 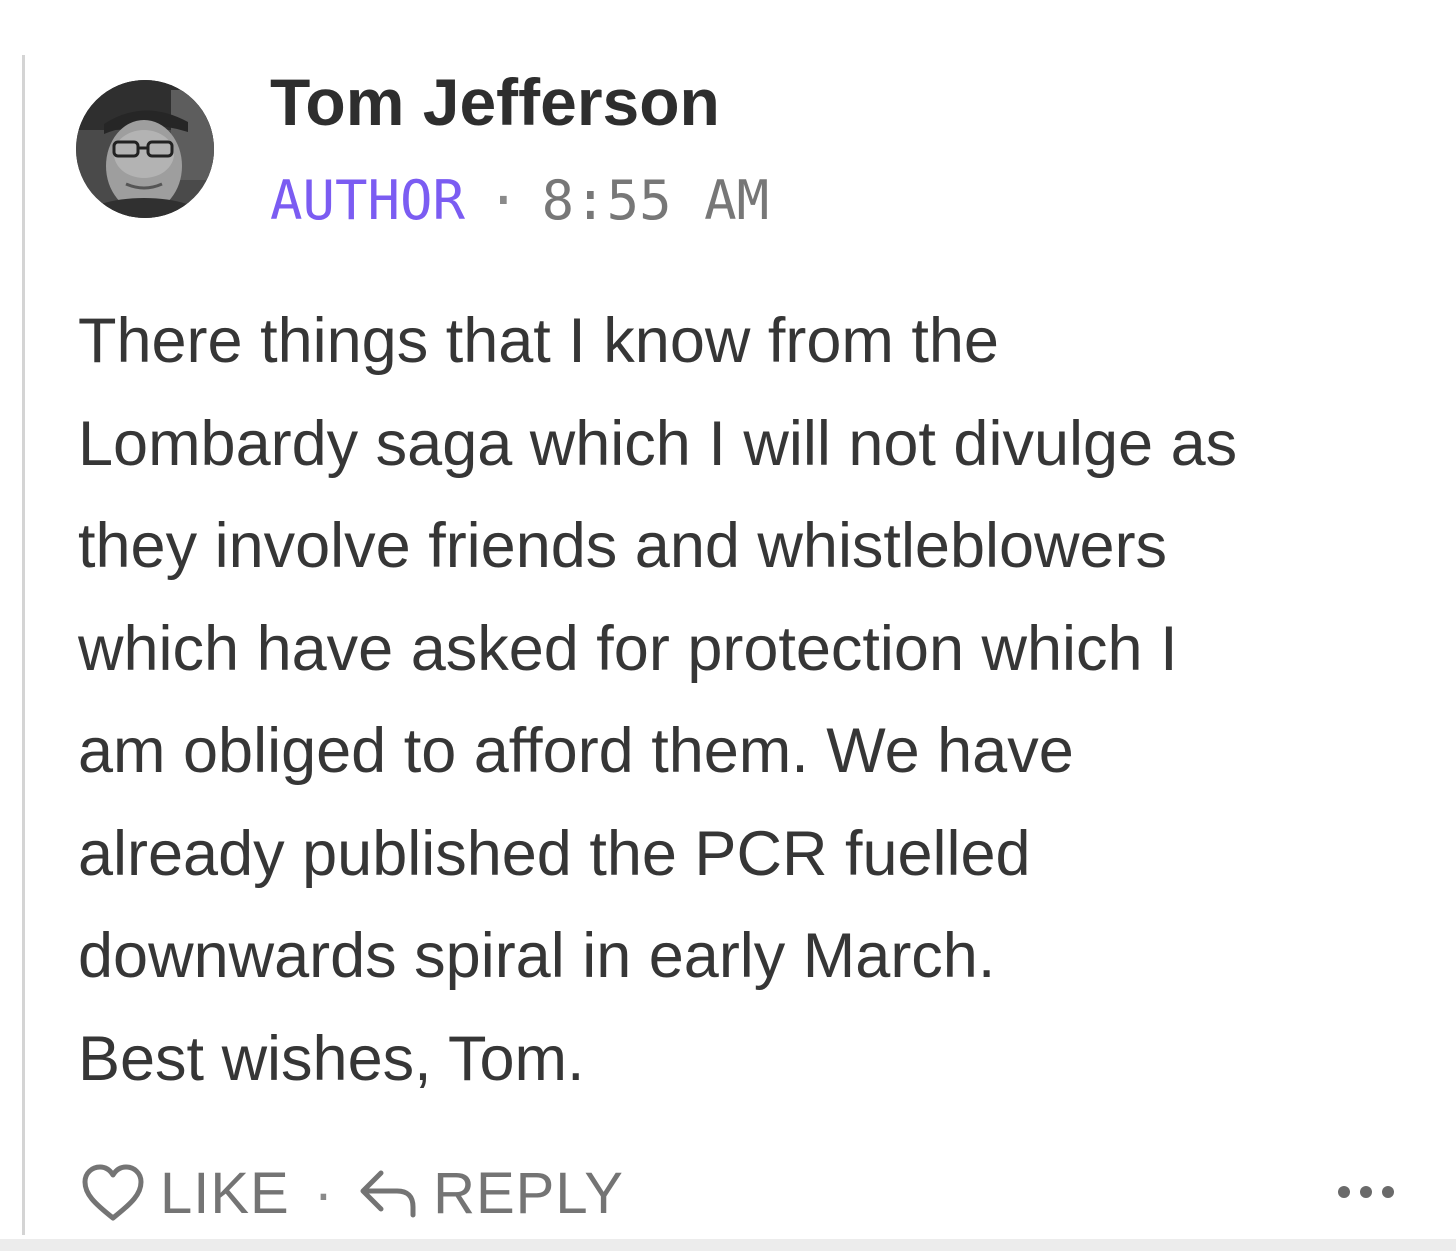 I want to click on more-options-button, so click(x=1366, y=1192).